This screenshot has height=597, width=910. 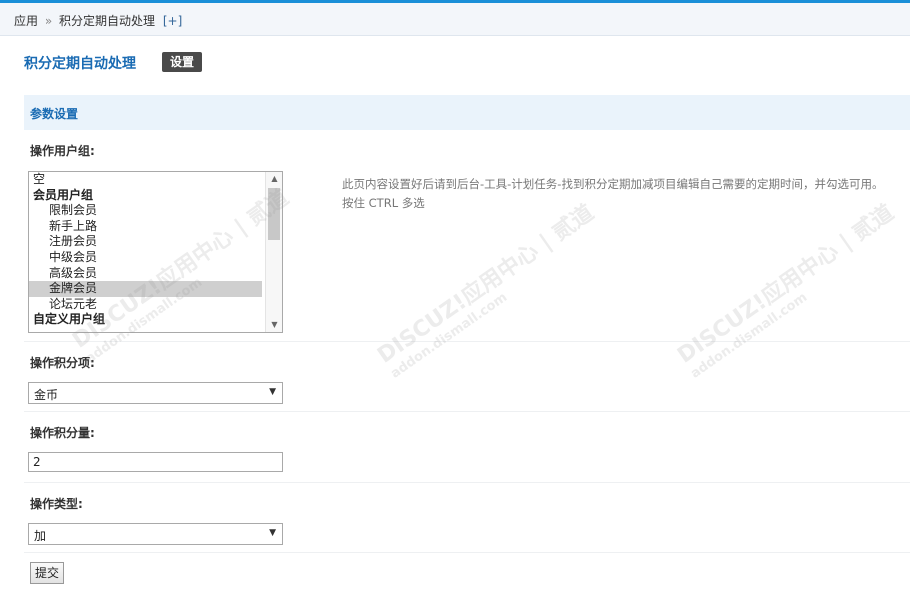 What do you see at coordinates (274, 325) in the screenshot?
I see `scroll-down-icon: ▼` at bounding box center [274, 325].